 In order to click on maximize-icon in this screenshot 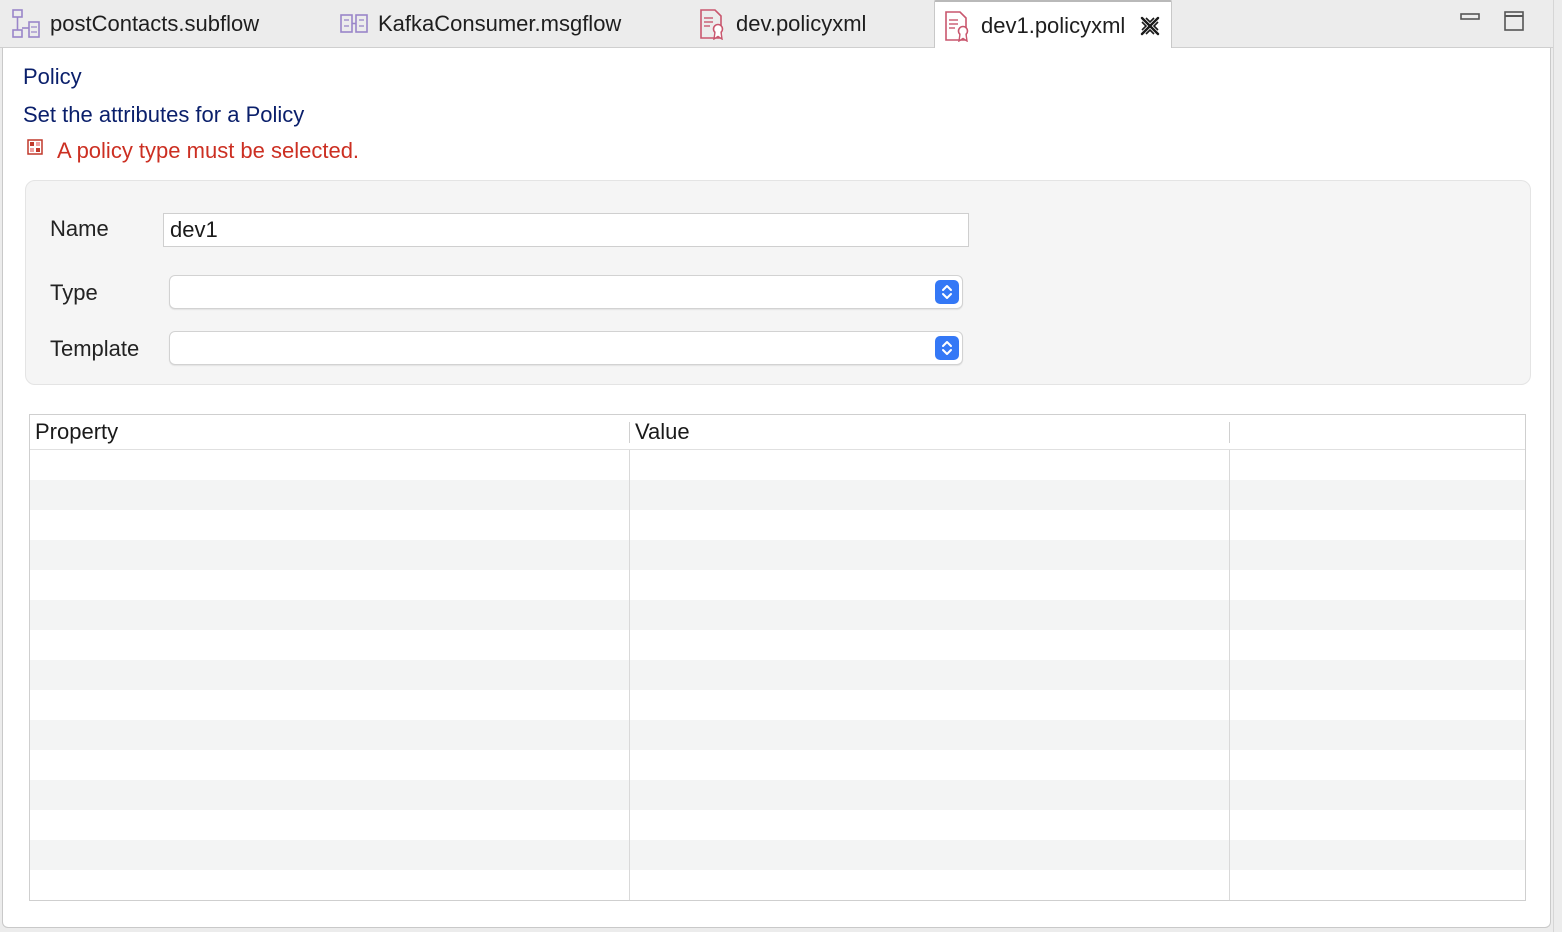, I will do `click(1514, 21)`.